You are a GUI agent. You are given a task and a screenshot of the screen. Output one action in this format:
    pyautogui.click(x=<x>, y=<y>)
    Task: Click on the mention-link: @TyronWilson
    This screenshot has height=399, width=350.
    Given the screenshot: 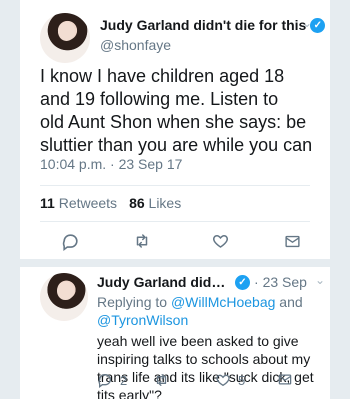 What is the action you would take?
    pyautogui.click(x=142, y=320)
    